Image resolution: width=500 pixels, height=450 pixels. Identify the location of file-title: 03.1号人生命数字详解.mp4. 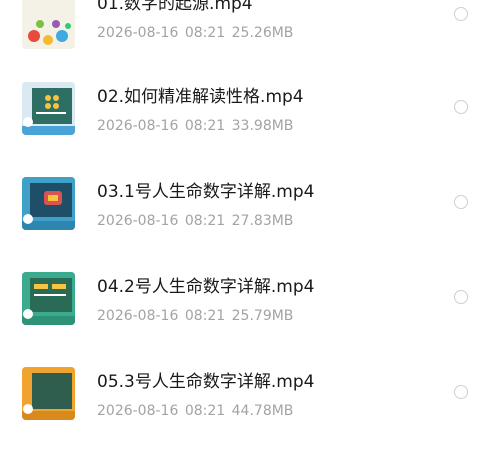
(206, 192).